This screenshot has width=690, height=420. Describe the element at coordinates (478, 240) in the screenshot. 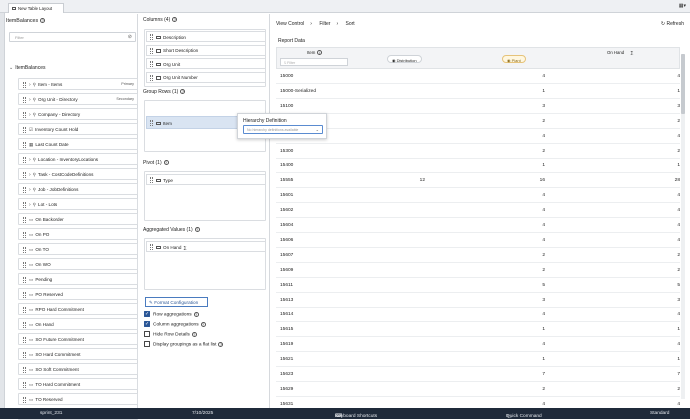

I see `table-row: 15606 4 4` at that location.